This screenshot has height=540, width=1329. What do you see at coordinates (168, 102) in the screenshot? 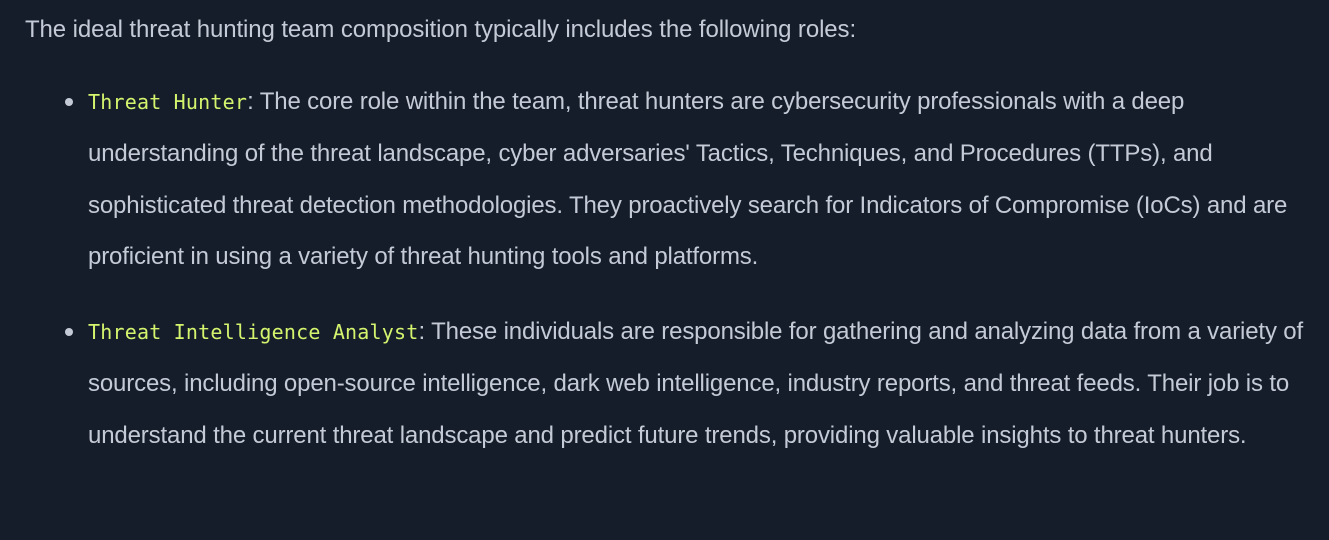
I see `role-term: Threat Hunter` at bounding box center [168, 102].